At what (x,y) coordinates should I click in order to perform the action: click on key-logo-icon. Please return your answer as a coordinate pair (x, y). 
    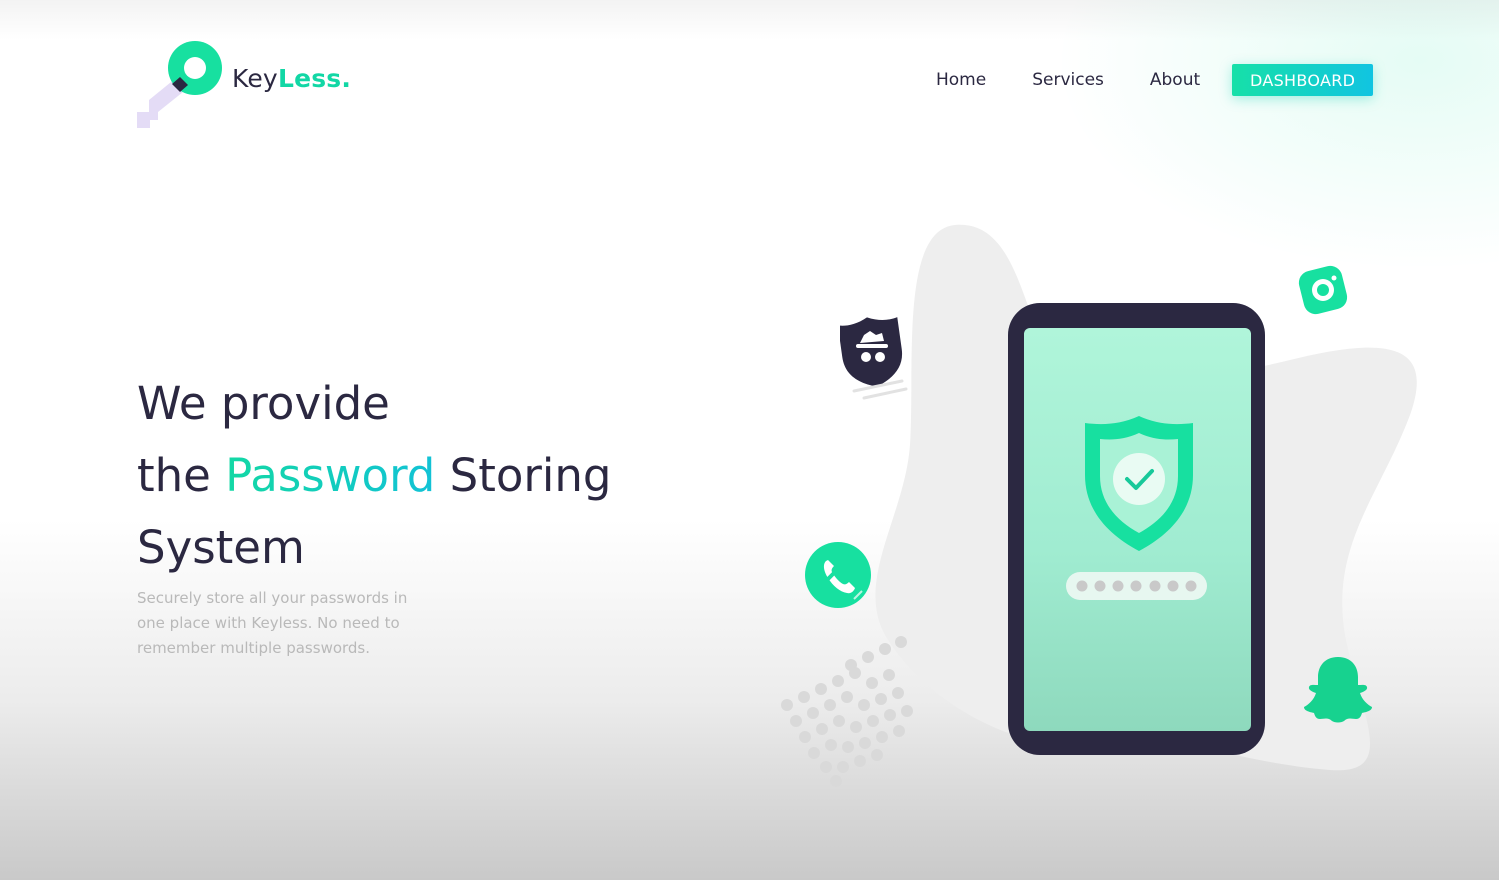
    Looking at the image, I should click on (179, 84).